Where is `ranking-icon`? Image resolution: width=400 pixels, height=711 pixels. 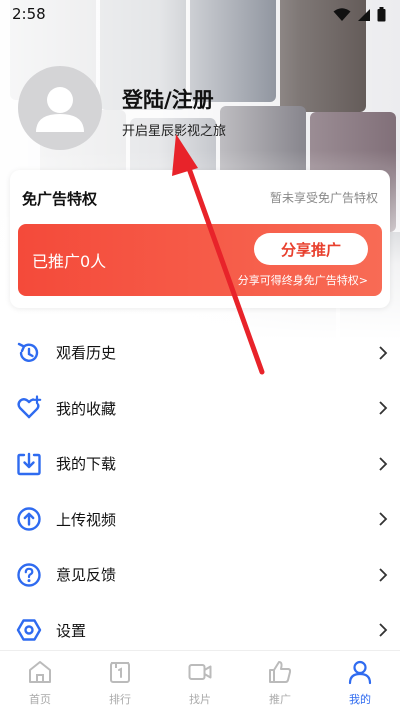 ranking-icon is located at coordinates (120, 672).